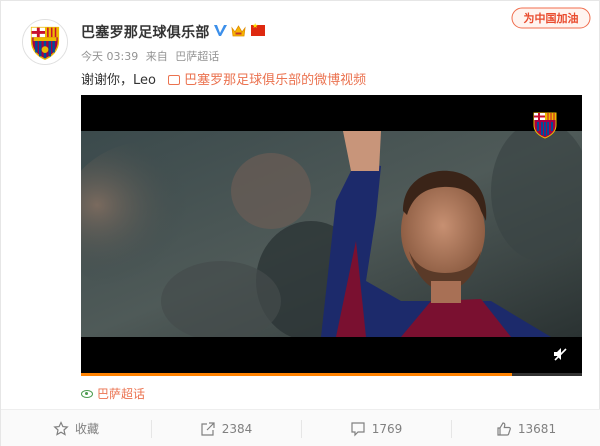 Image resolution: width=600 pixels, height=446 pixels. What do you see at coordinates (504, 428) in the screenshot?
I see `thumbs-up-icon` at bounding box center [504, 428].